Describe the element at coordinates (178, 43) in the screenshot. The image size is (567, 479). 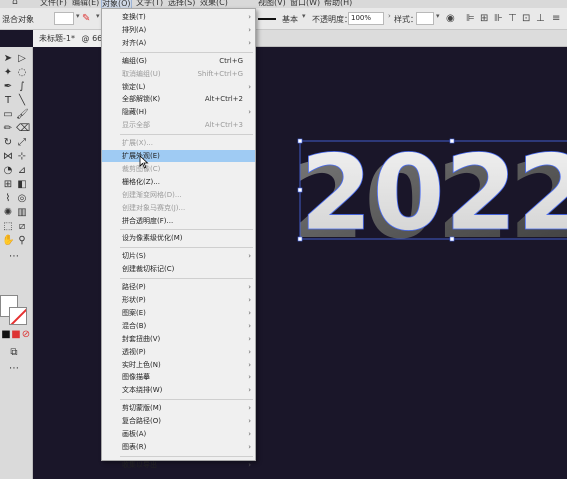
I see `menu-item: 对齐(A) ›` at that location.